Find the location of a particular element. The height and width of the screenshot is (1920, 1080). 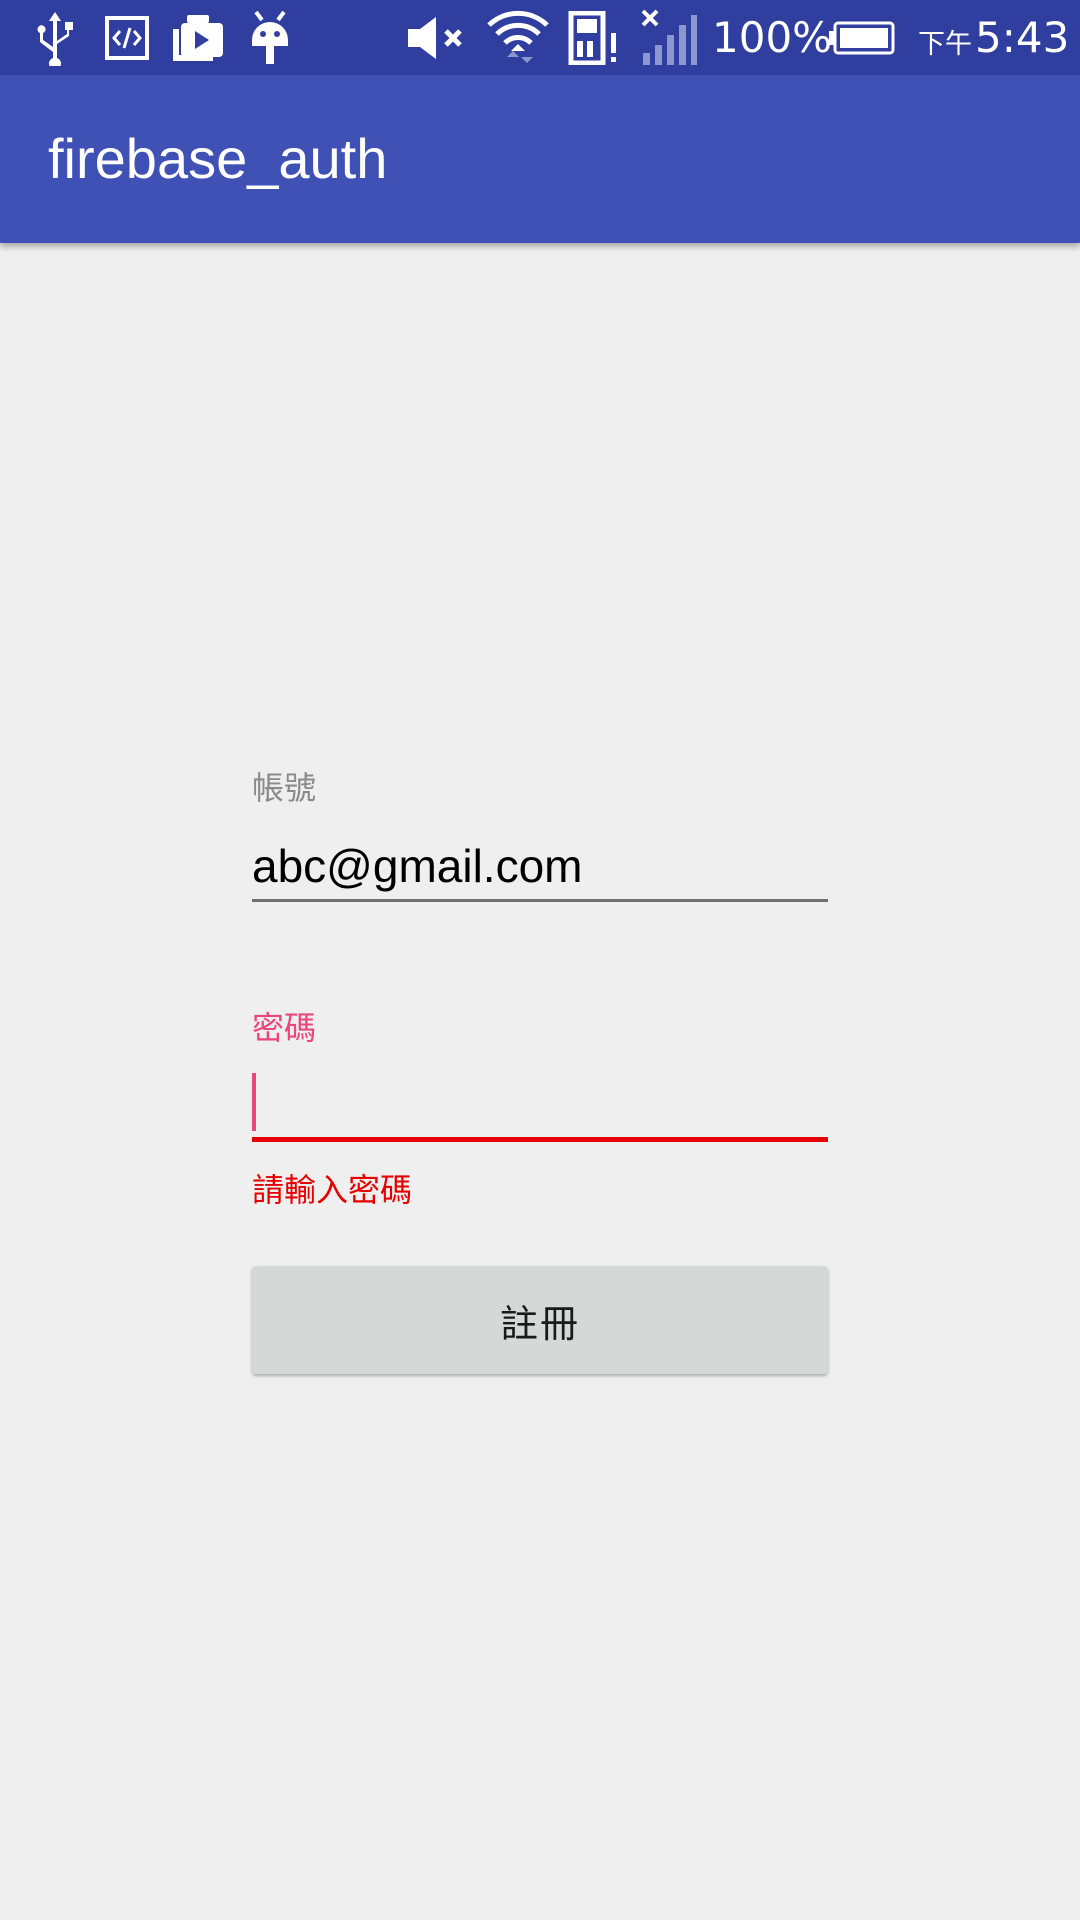

text-cursor is located at coordinates (254, 1102).